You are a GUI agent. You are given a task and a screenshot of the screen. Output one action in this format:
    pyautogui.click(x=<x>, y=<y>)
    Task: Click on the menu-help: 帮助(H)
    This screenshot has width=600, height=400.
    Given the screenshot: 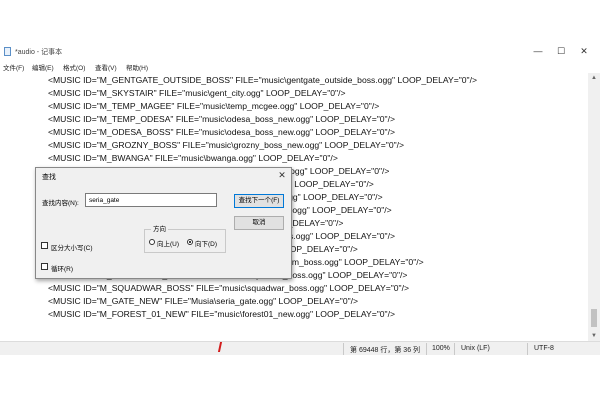 What is the action you would take?
    pyautogui.click(x=137, y=67)
    